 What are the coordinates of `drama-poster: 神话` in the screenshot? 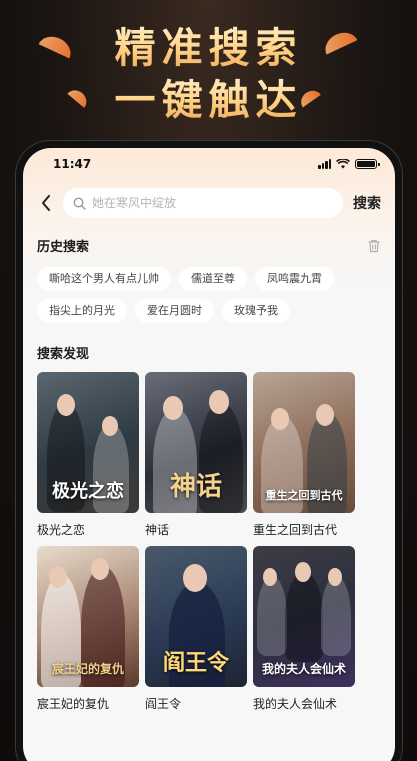 It's located at (196, 442).